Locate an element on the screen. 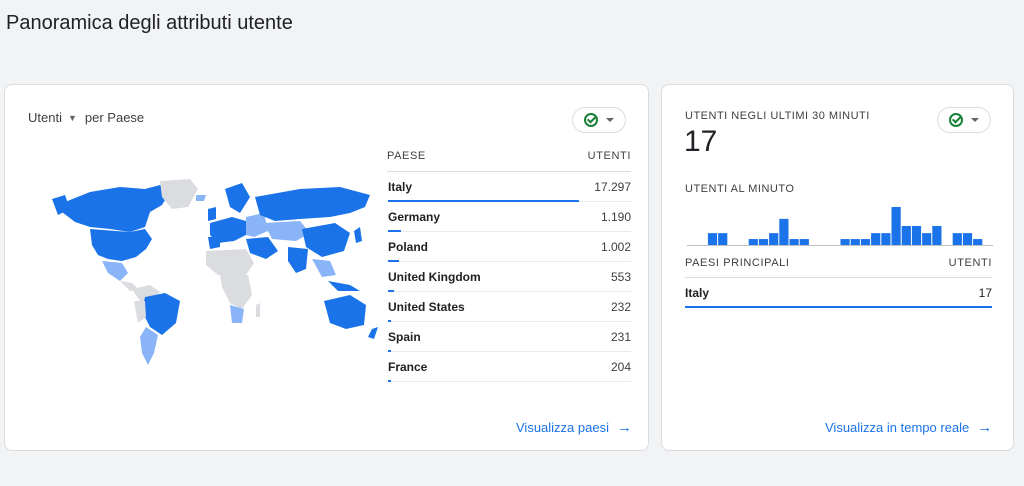  view-realtime-label: Visualizza in tempo reale is located at coordinates (897, 427).